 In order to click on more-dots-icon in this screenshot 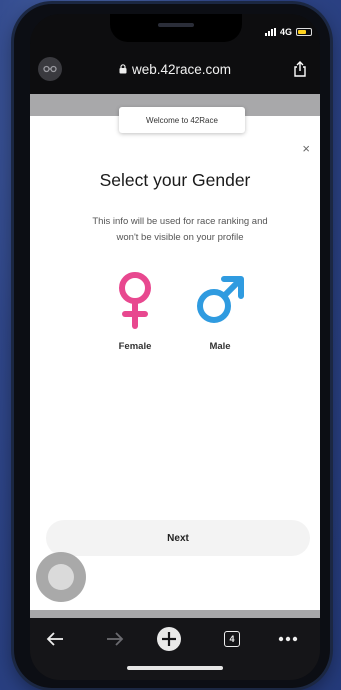, I will do `click(288, 639)`.